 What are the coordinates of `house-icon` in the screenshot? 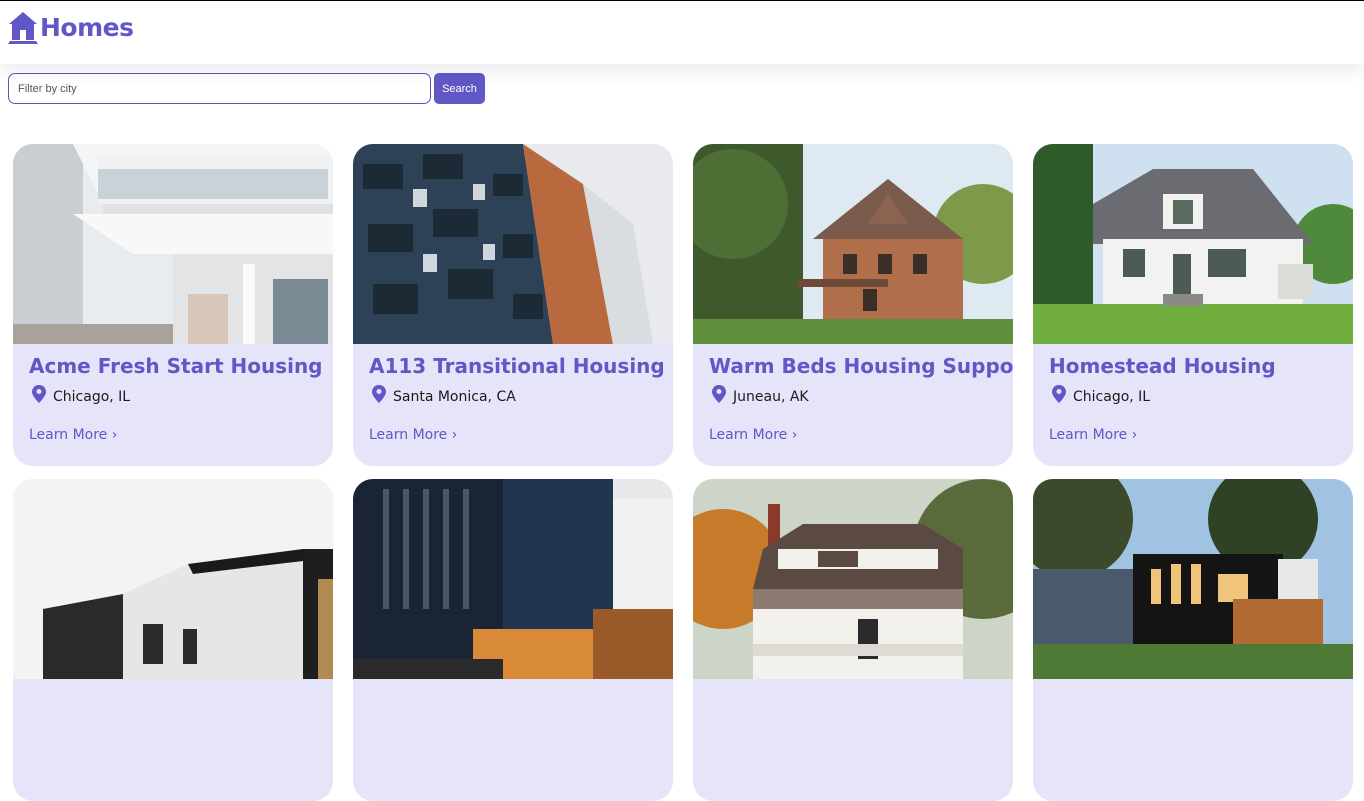 It's located at (23, 28).